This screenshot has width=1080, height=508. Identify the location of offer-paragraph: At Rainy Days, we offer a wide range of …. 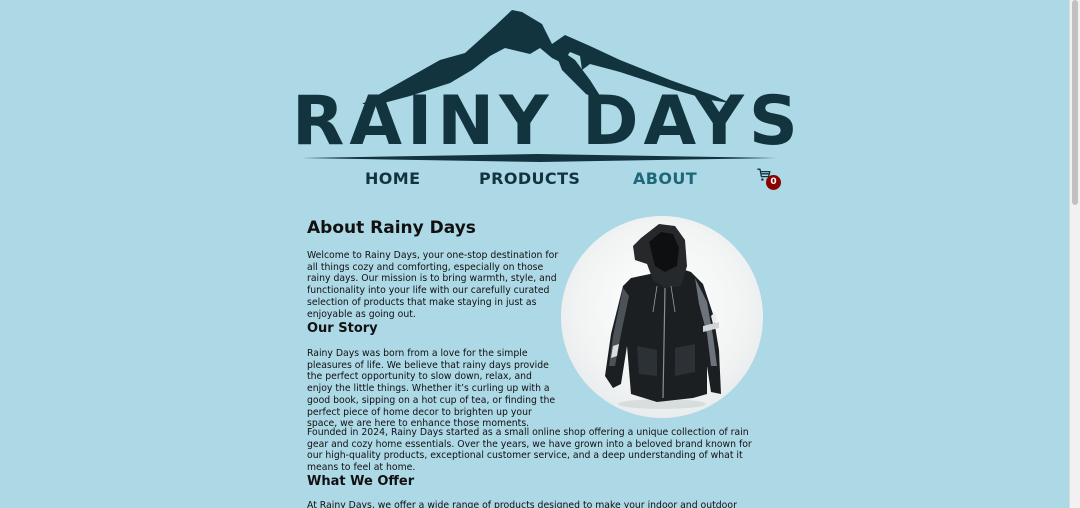
(522, 504).